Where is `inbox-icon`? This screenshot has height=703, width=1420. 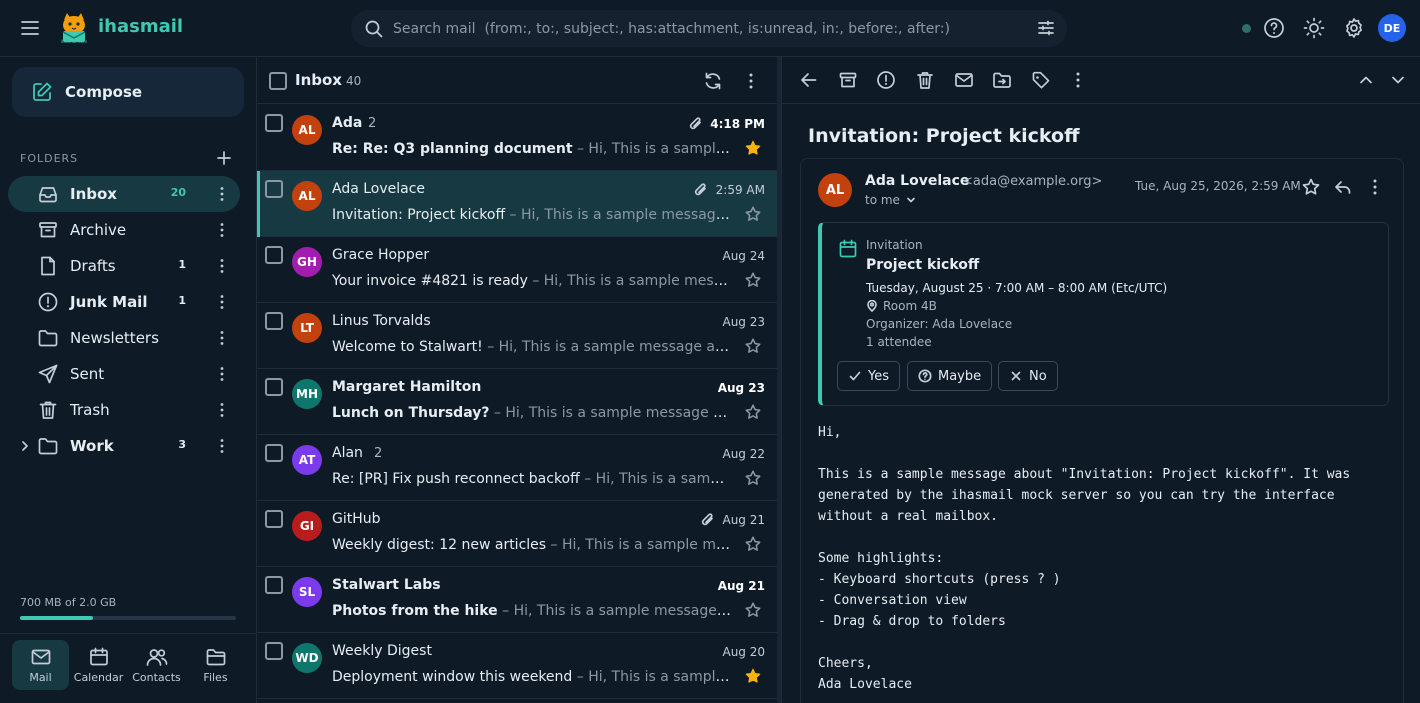 inbox-icon is located at coordinates (48, 194).